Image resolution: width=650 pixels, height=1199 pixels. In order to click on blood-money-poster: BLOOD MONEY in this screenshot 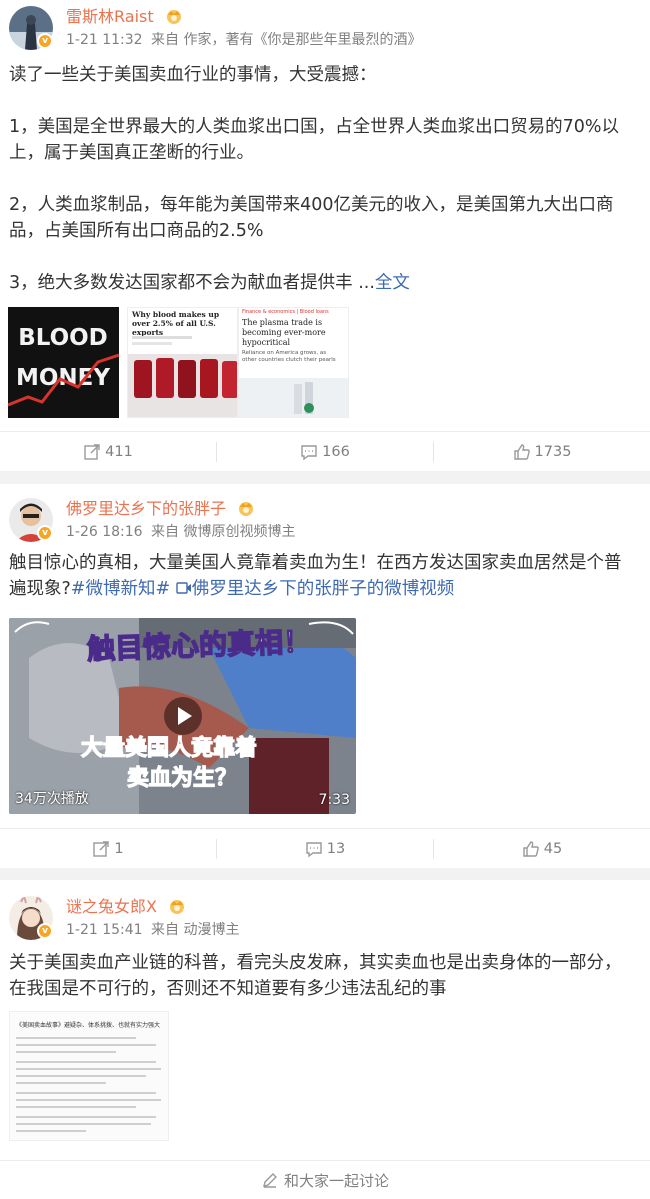, I will do `click(63, 362)`.